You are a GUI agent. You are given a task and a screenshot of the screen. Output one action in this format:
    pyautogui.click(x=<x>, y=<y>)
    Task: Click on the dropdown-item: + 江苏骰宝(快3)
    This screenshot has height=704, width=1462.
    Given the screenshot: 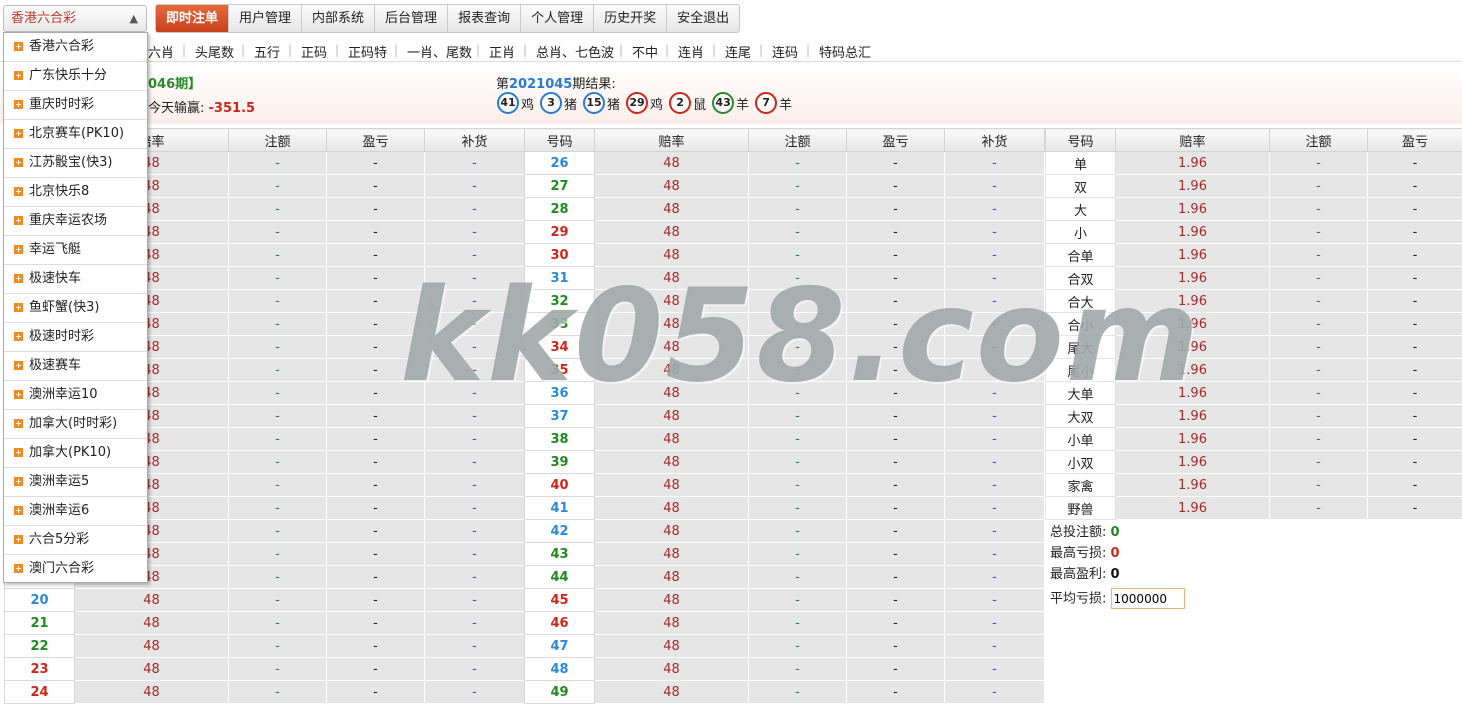 What is the action you would take?
    pyautogui.click(x=75, y=163)
    